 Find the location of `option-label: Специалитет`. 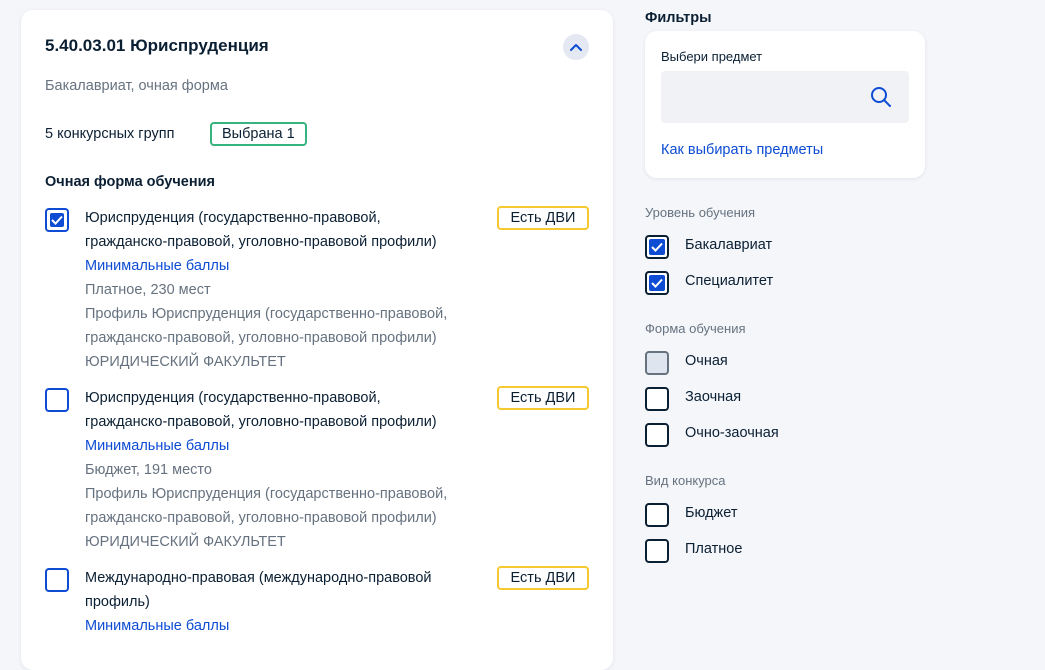

option-label: Специалитет is located at coordinates (729, 281).